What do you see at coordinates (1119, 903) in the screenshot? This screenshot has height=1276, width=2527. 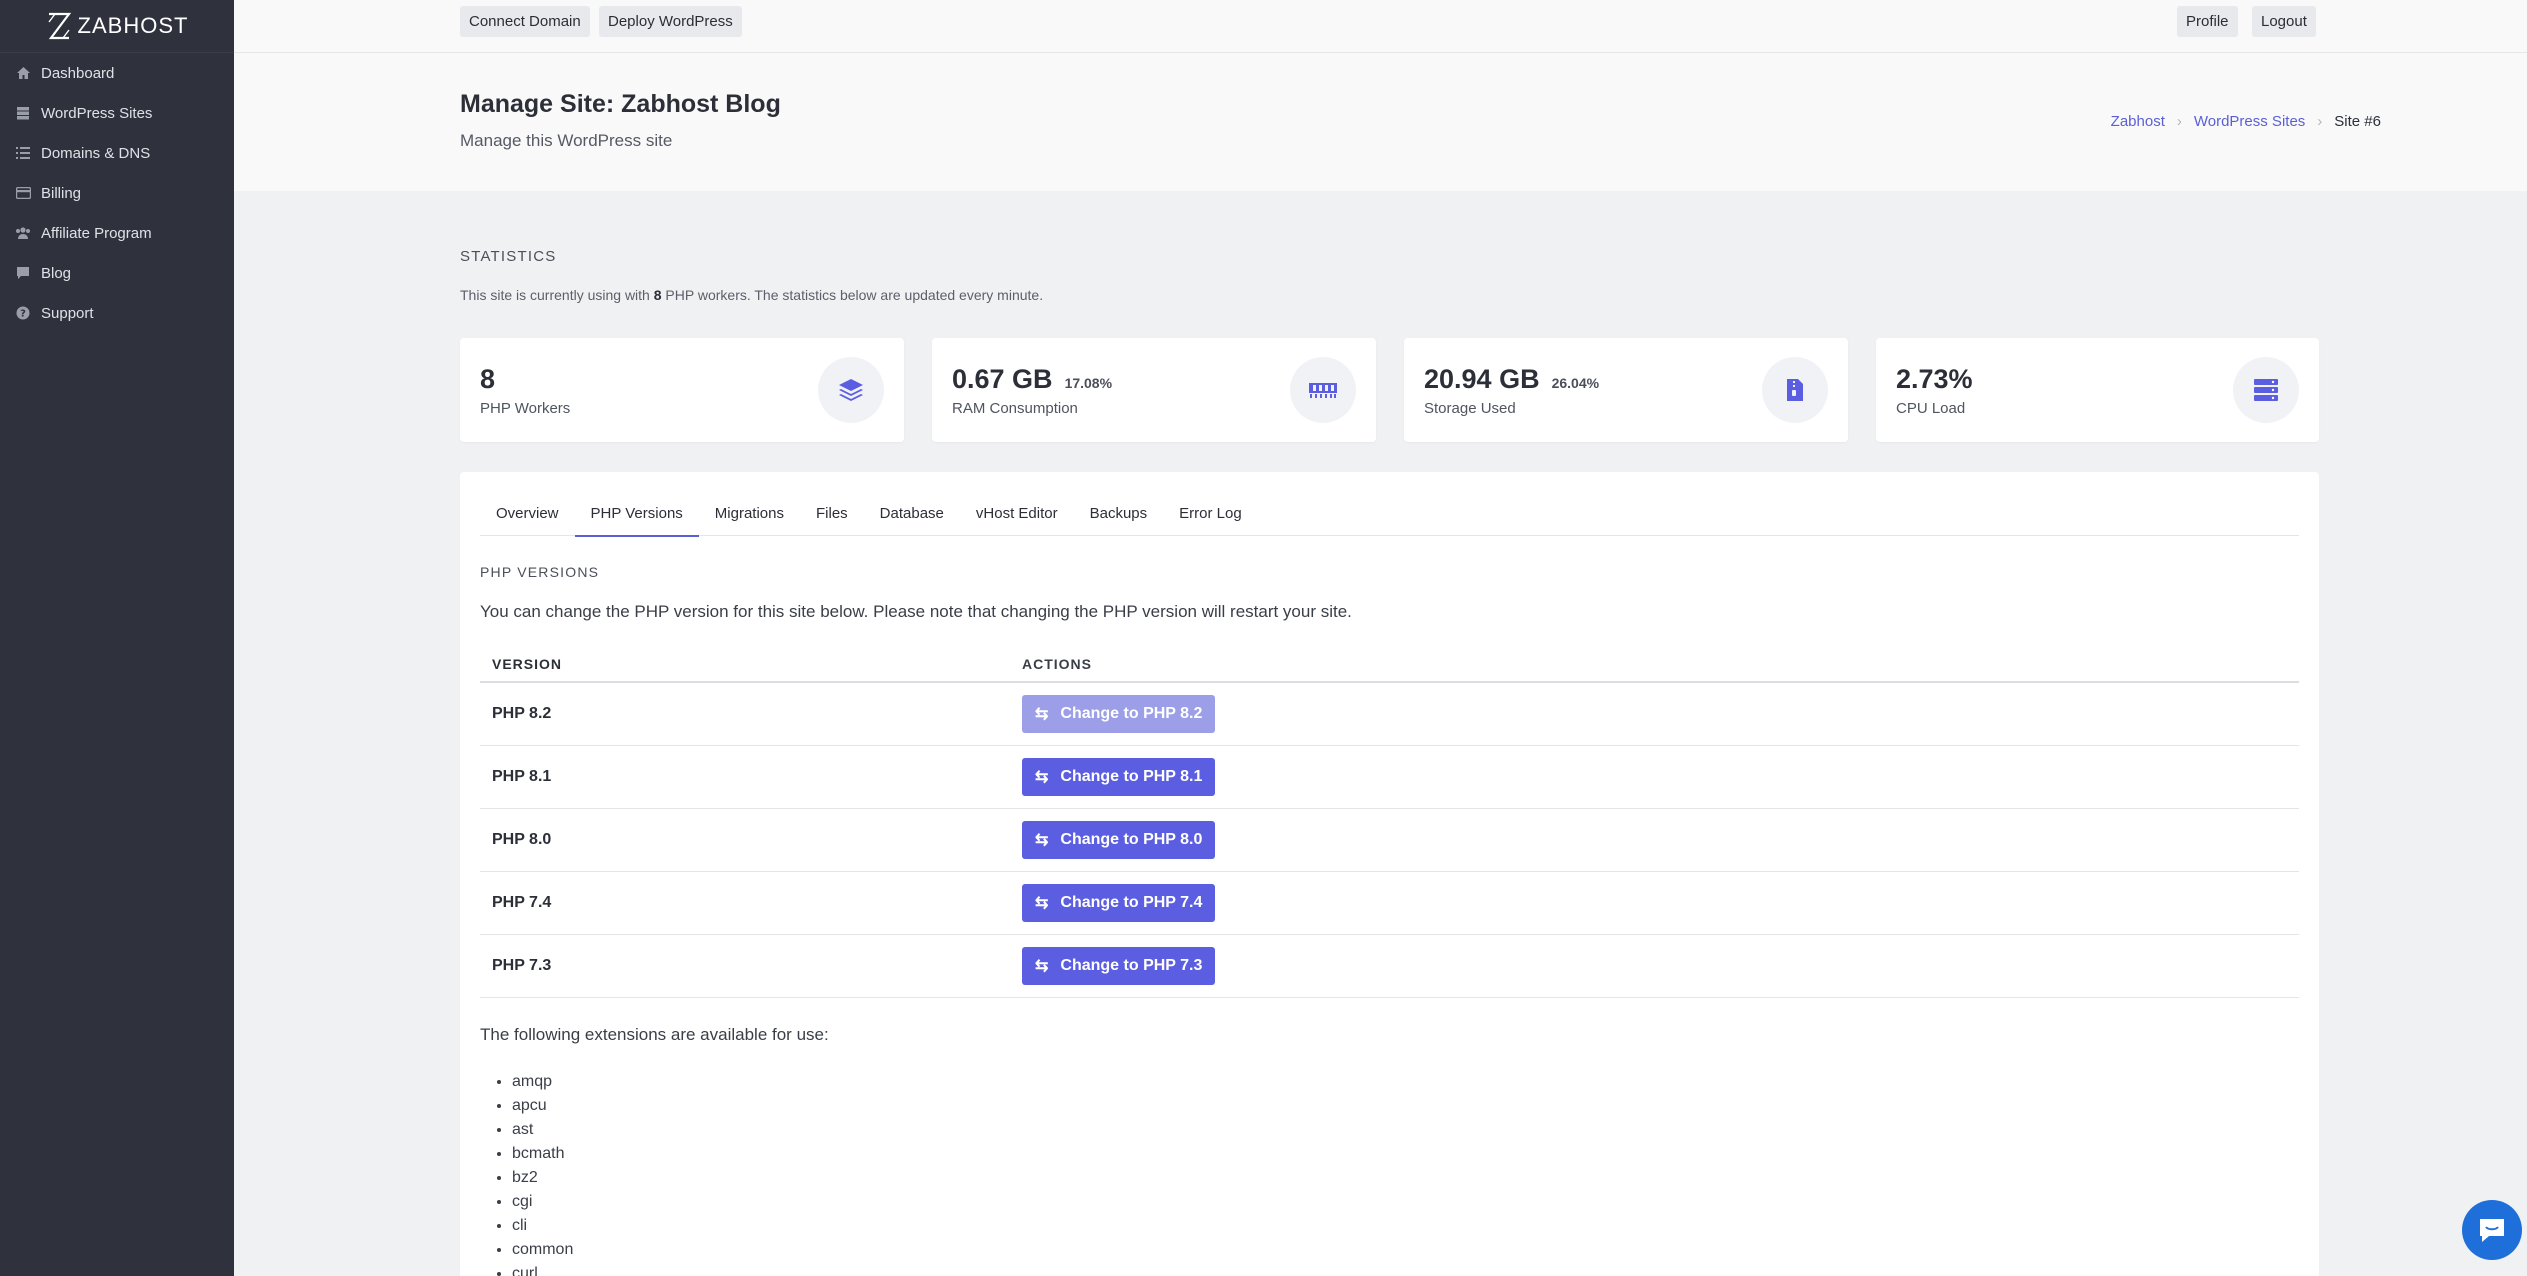 I see `change-php-button: ⇆ Change to PHP 7.4` at bounding box center [1119, 903].